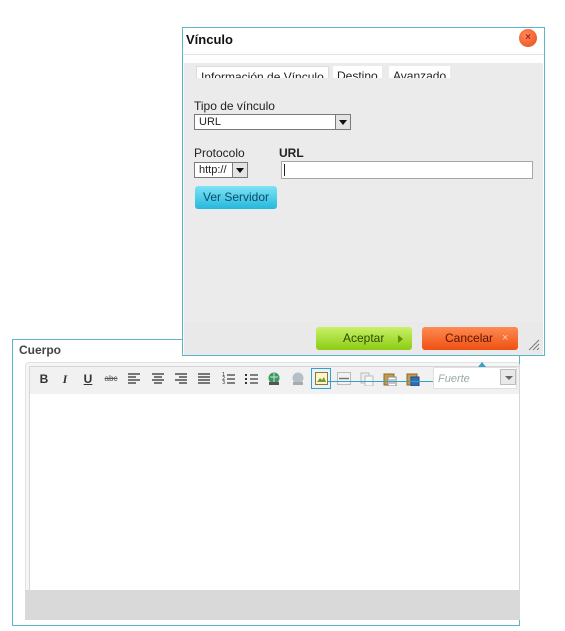 Image resolution: width=565 pixels, height=631 pixels. What do you see at coordinates (213, 170) in the screenshot?
I see `protocol-value: http://` at bounding box center [213, 170].